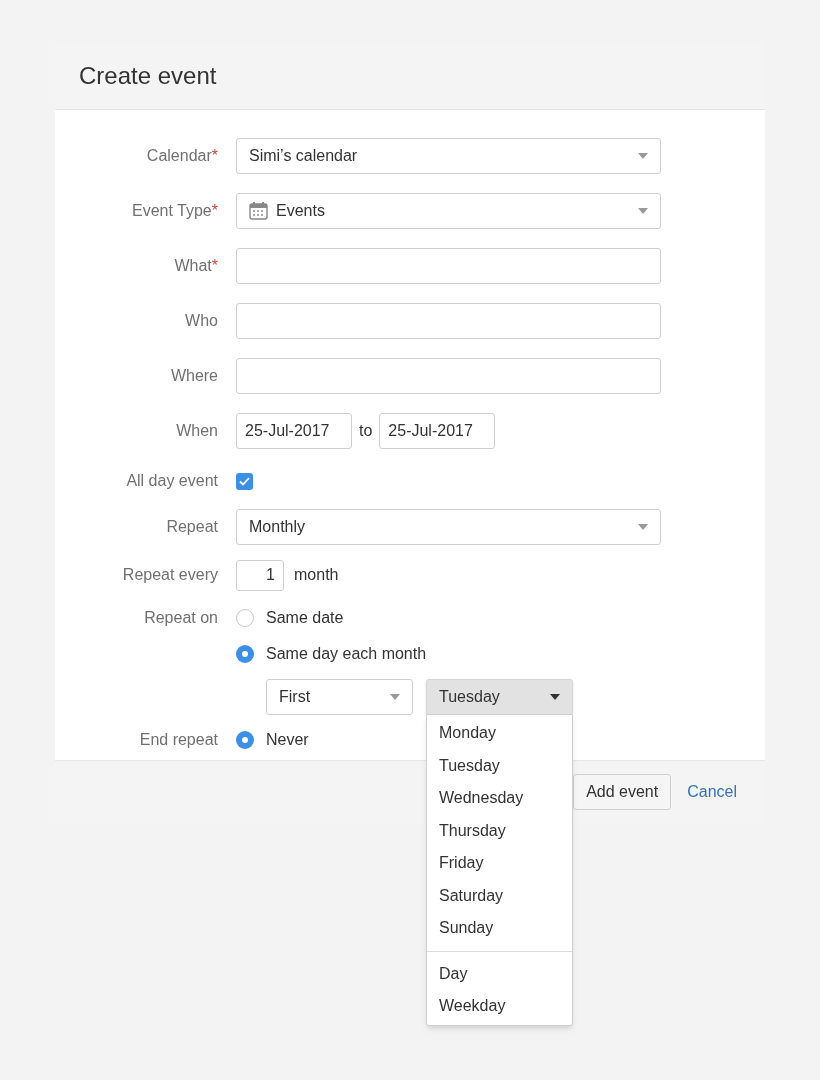 Image resolution: width=820 pixels, height=1080 pixels. What do you see at coordinates (448, 155) in the screenshot?
I see `dropdown: Simi’s calendar` at bounding box center [448, 155].